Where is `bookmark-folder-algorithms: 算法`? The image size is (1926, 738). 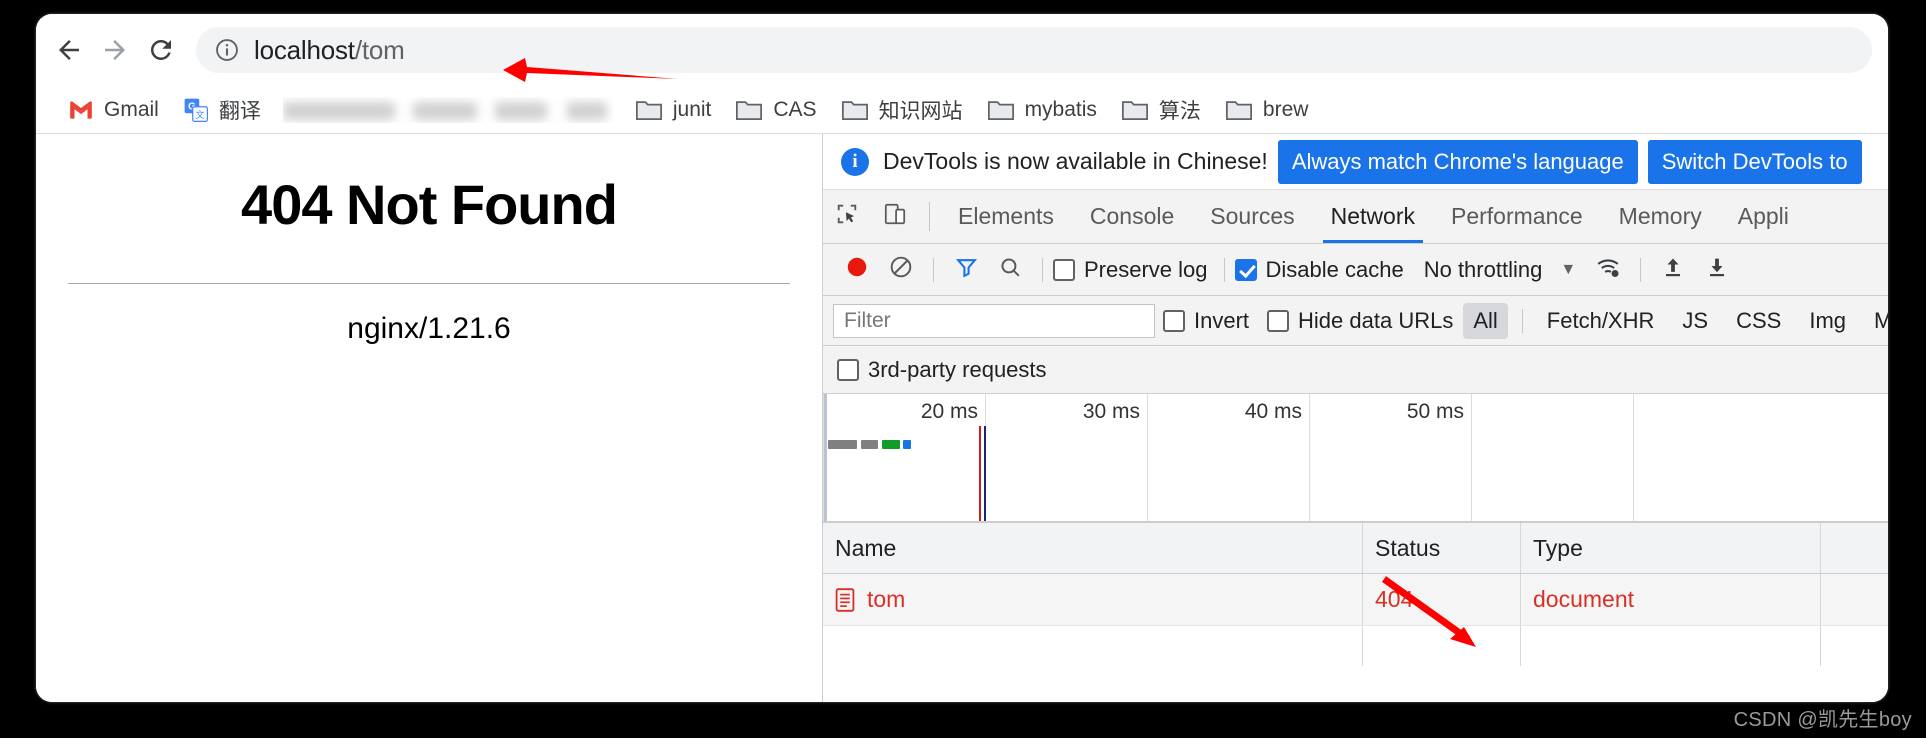 bookmark-folder-algorithms: 算法 is located at coordinates (1161, 110).